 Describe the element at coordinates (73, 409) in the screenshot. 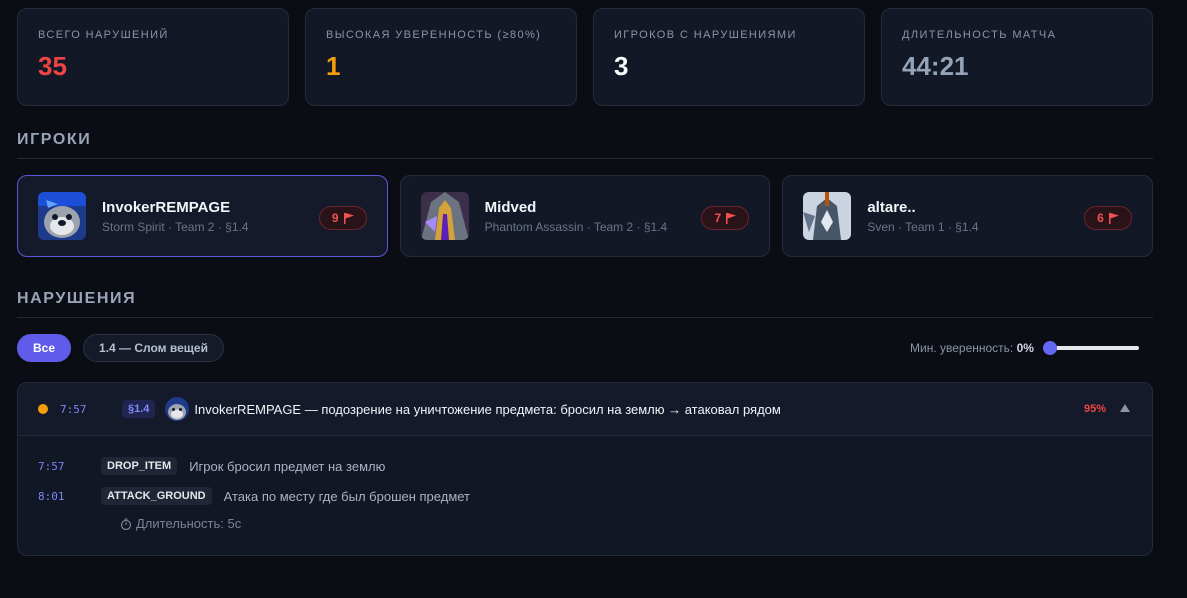

I see `violation-time: 7:57` at that location.